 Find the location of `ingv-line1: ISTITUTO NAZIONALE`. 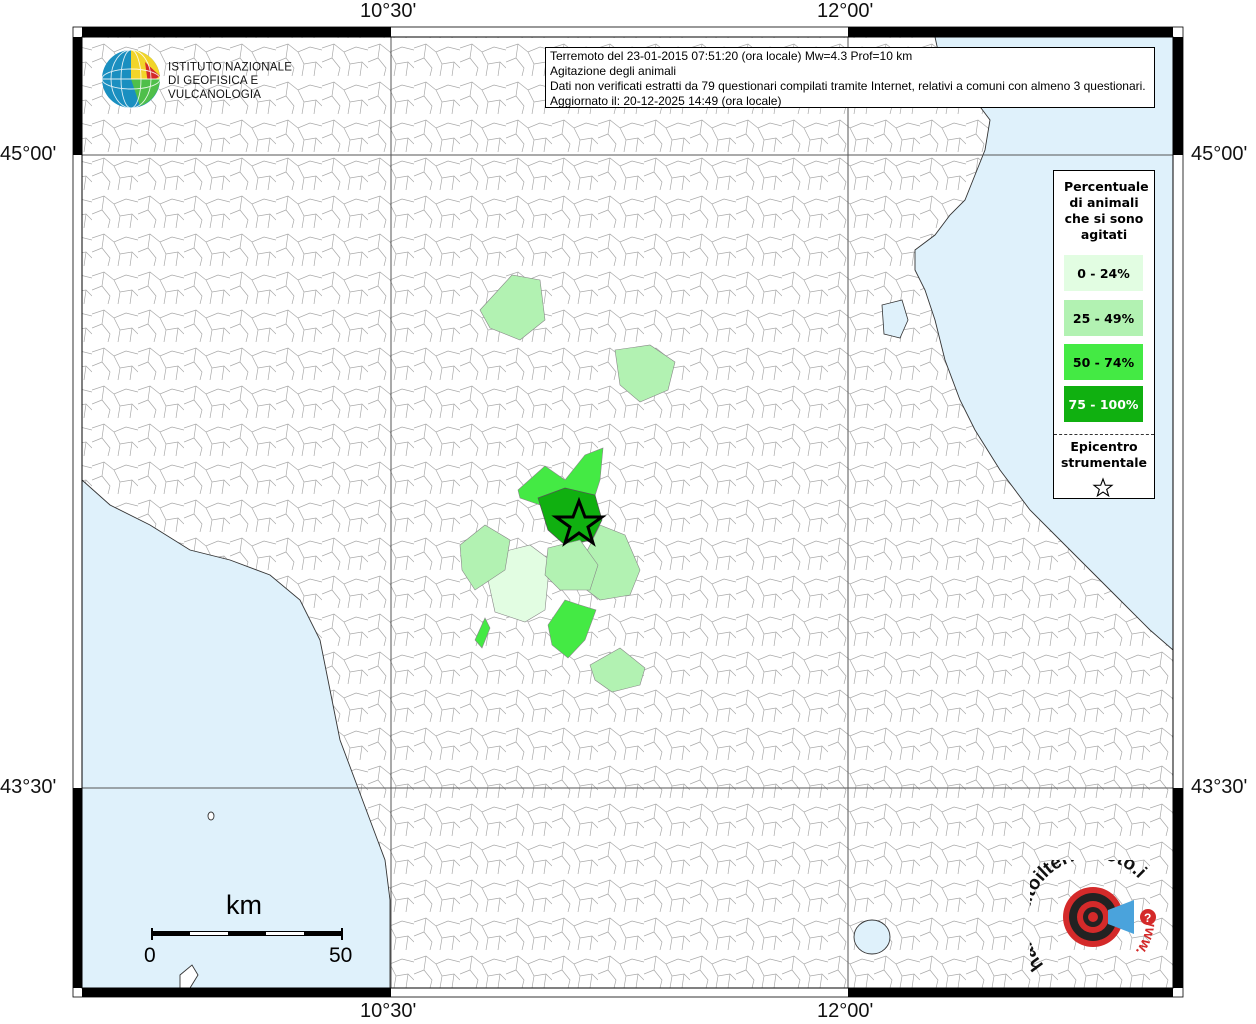

ingv-line1: ISTITUTO NAZIONALE is located at coordinates (230, 67).